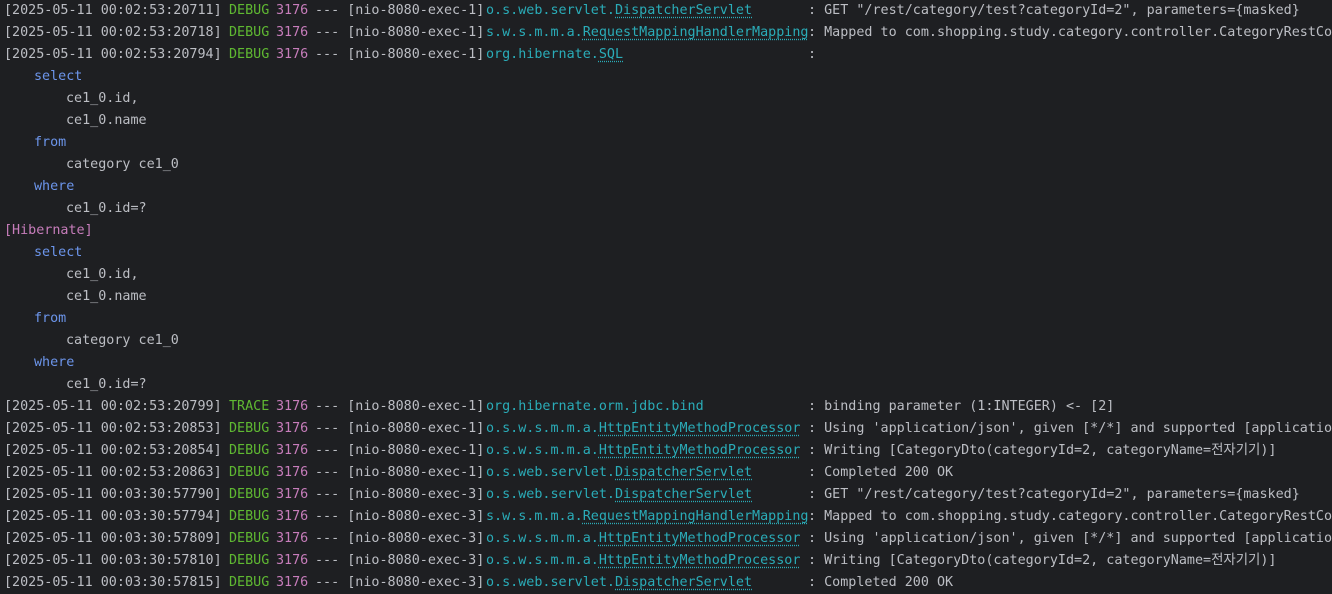 This screenshot has height=594, width=1332. Describe the element at coordinates (102, 274) in the screenshot. I see `sql-column: ce1_0.id,` at that location.